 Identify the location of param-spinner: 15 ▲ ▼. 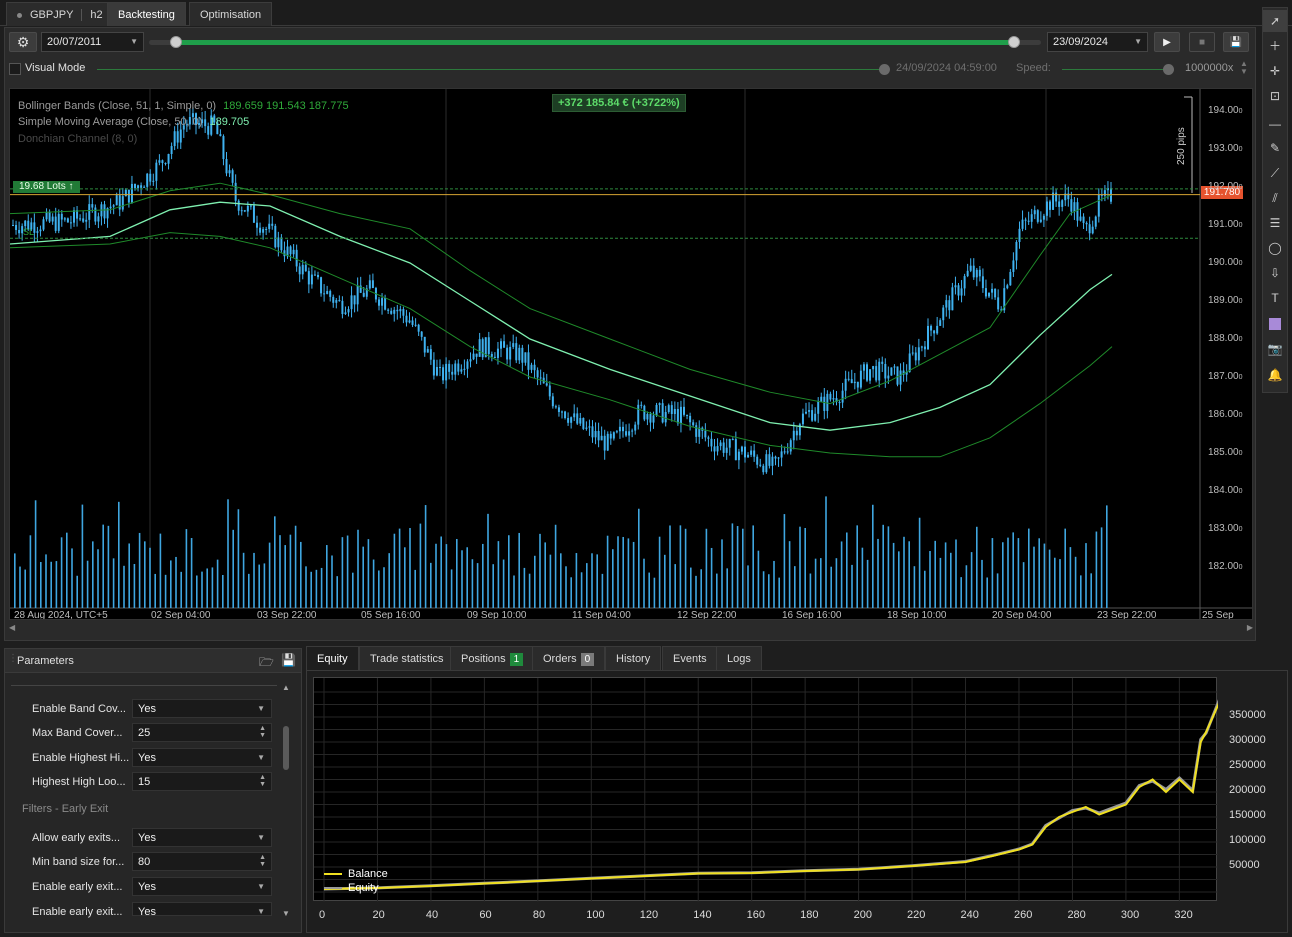
(202, 781).